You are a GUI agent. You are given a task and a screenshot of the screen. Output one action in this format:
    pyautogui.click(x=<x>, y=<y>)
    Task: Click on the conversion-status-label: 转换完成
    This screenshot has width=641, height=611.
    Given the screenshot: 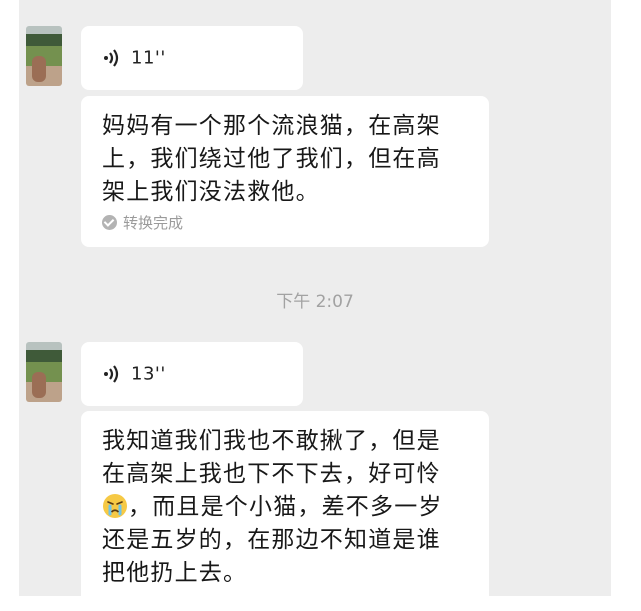 What is the action you would take?
    pyautogui.click(x=153, y=223)
    